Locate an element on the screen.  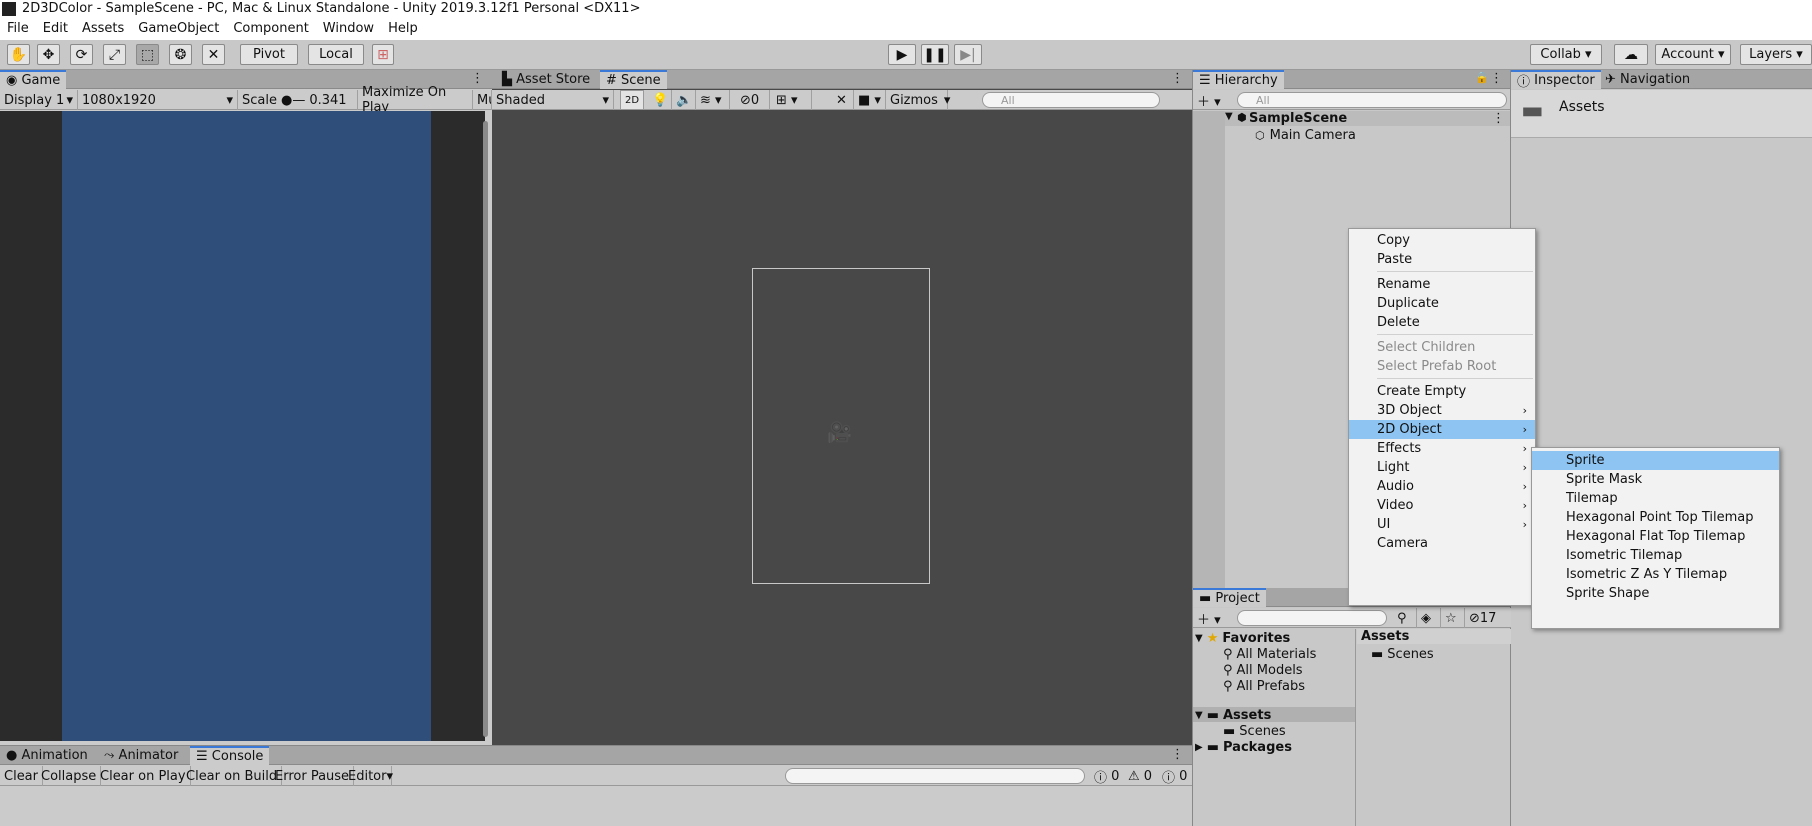
menu-edit: Edit is located at coordinates (55, 28).